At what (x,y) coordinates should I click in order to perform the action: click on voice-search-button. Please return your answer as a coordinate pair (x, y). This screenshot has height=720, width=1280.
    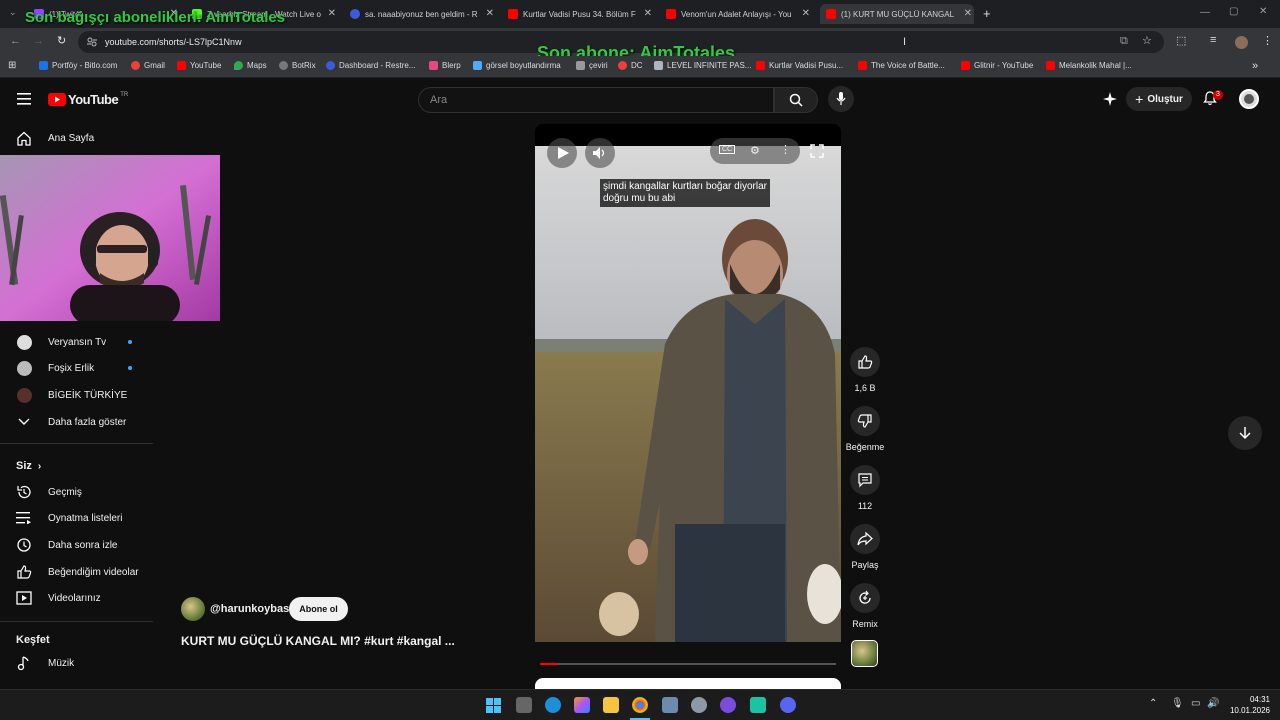
    Looking at the image, I should click on (841, 99).